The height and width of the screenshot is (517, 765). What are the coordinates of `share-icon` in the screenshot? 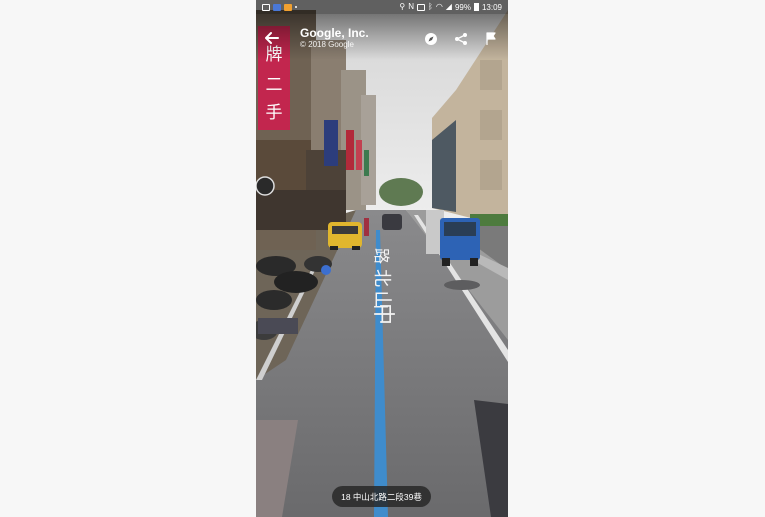 It's located at (461, 39).